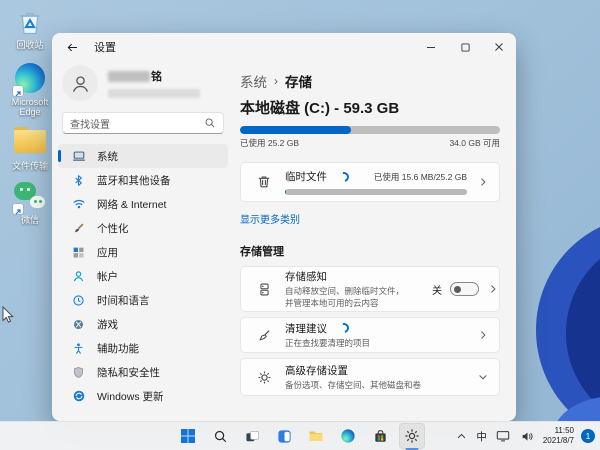  I want to click on microsoft-store-button, so click(380, 436).